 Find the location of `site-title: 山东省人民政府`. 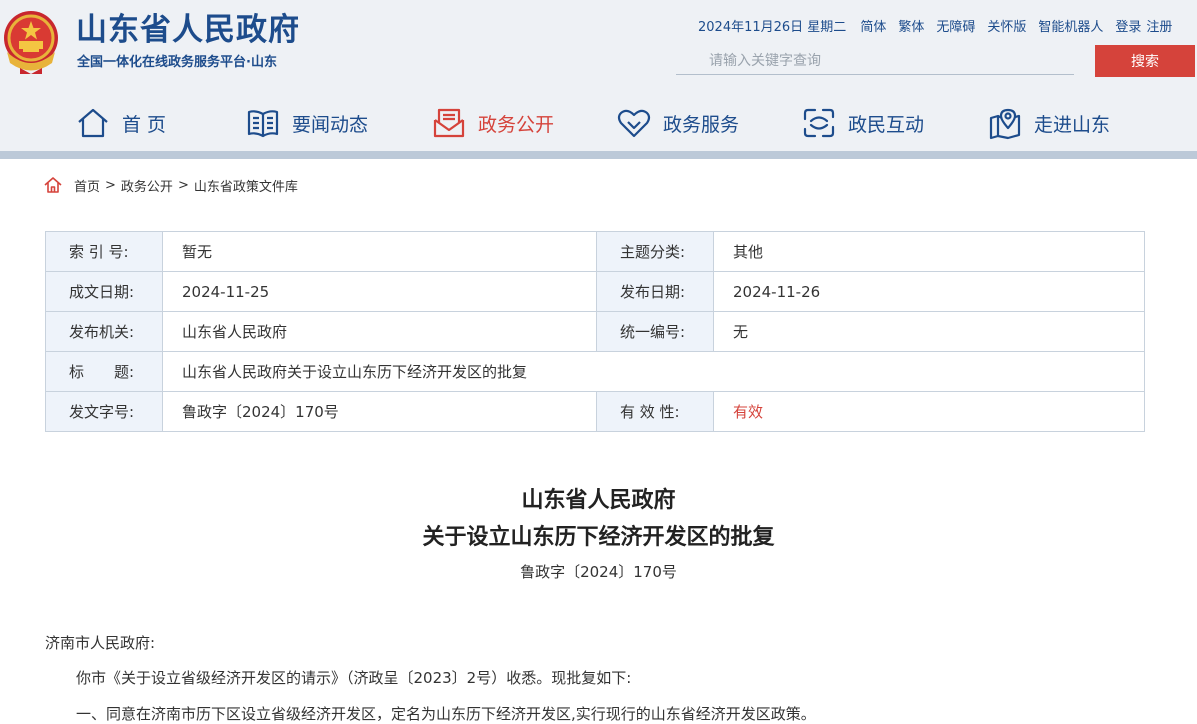

site-title: 山东省人民政府 is located at coordinates (188, 30).